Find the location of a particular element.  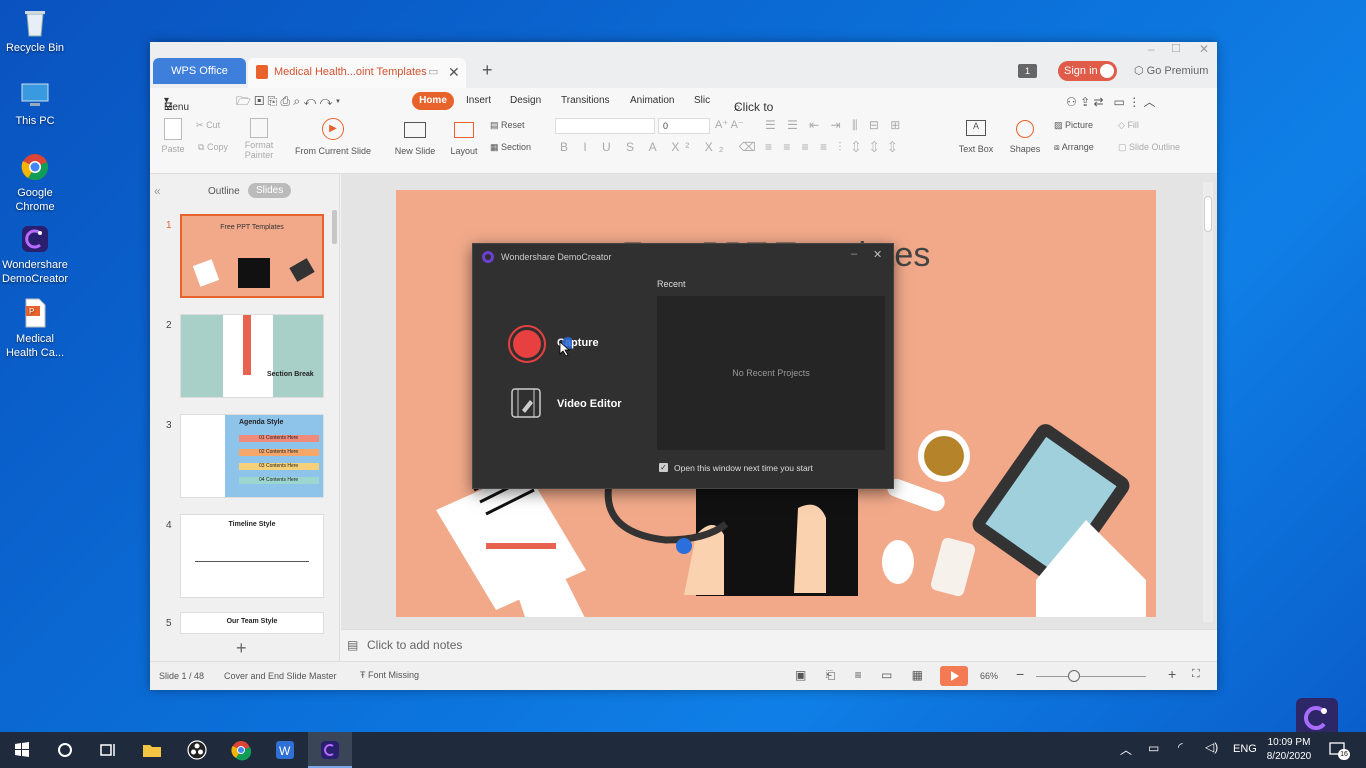

canvas-scrollbar is located at coordinates (1208, 402).